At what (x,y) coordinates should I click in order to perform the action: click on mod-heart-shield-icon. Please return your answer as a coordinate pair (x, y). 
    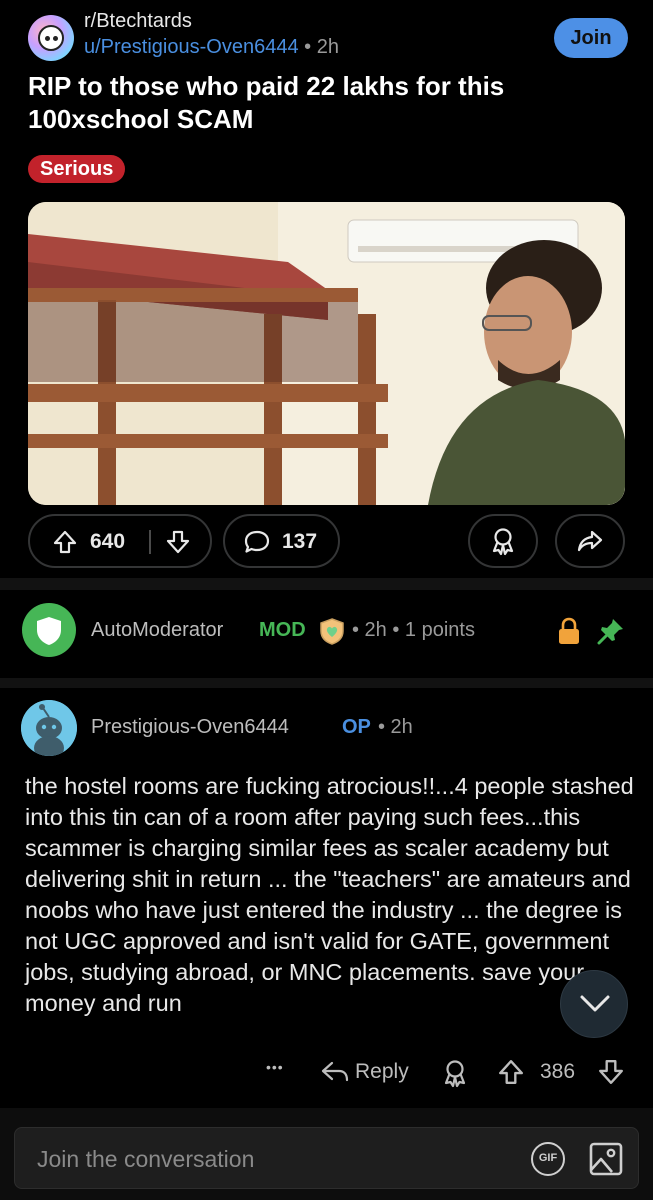
    Looking at the image, I should click on (332, 631).